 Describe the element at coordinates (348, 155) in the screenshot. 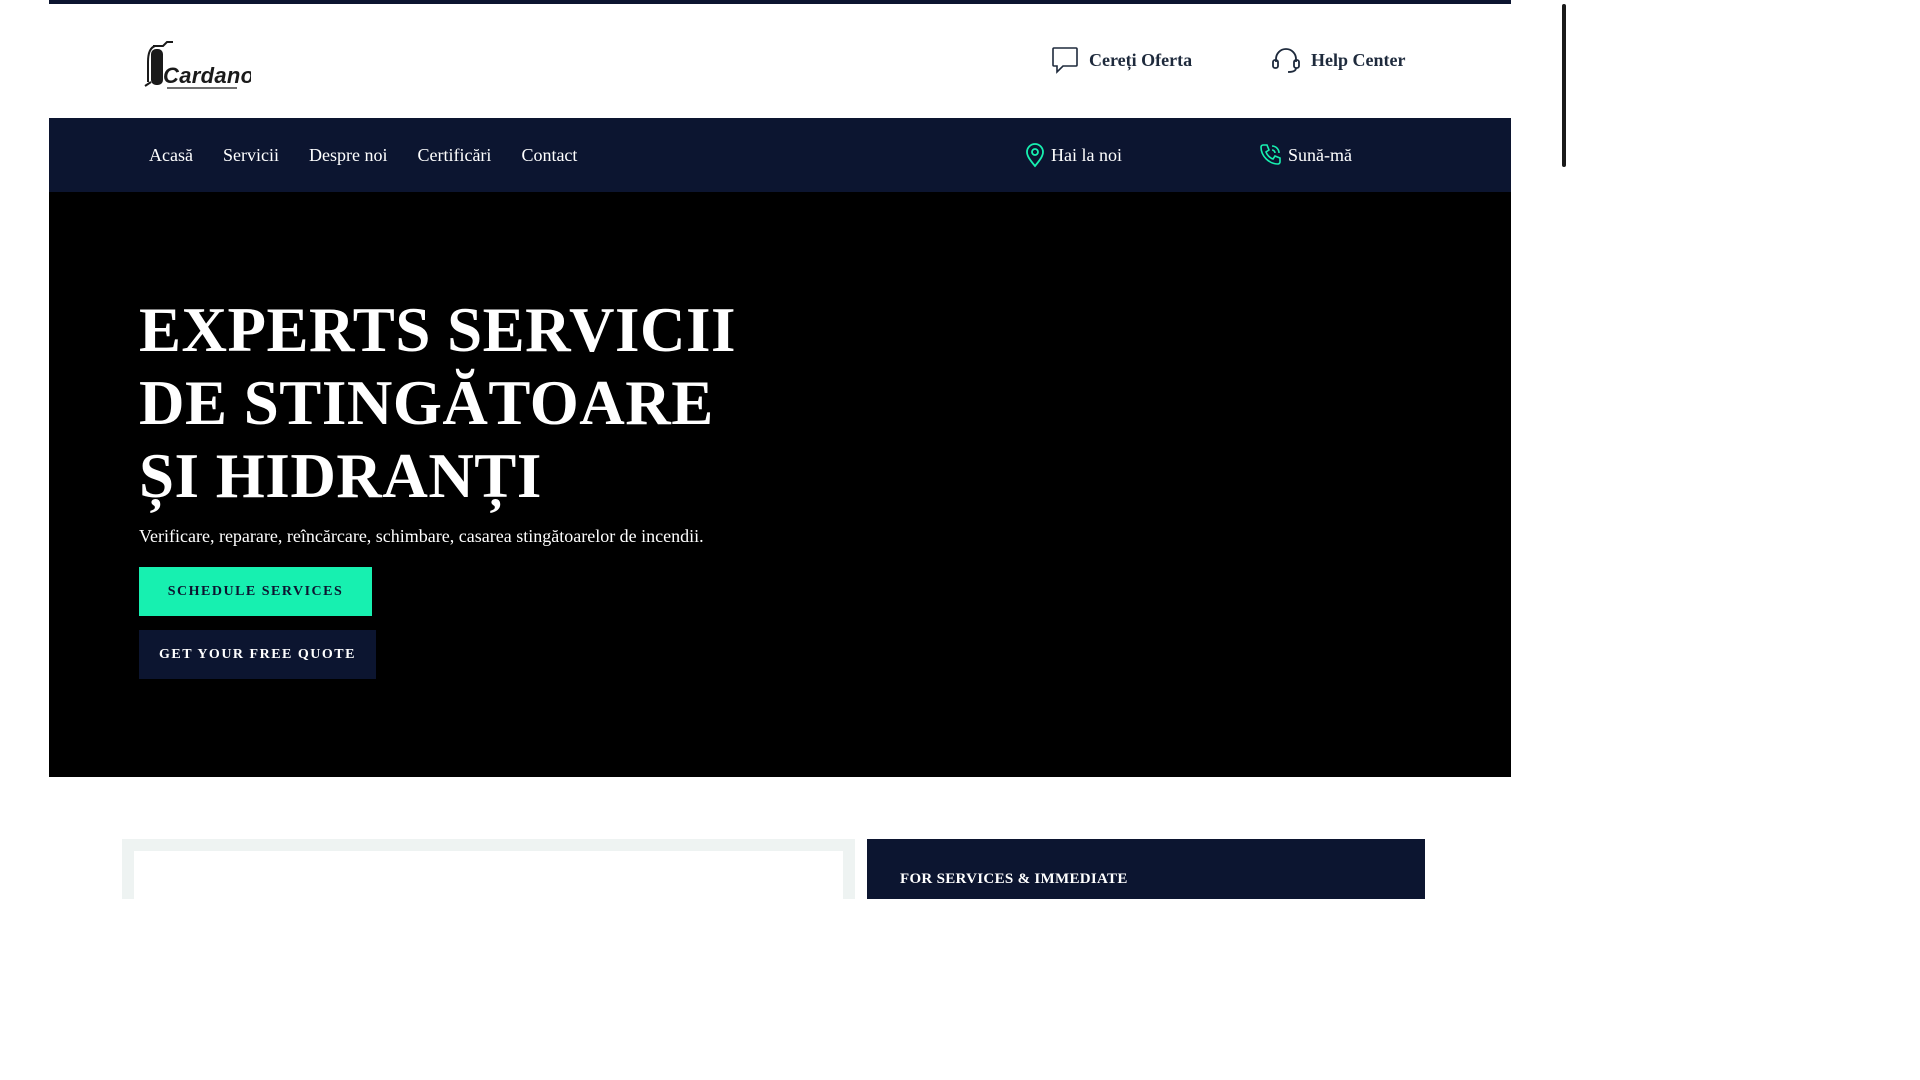

I see `nav-item-despre-noi: Despre noi` at that location.